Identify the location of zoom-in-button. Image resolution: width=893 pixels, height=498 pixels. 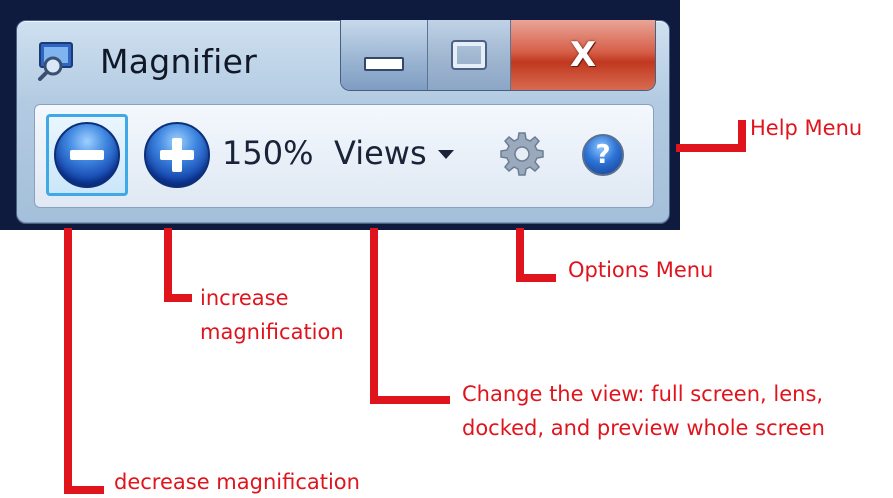
(177, 155).